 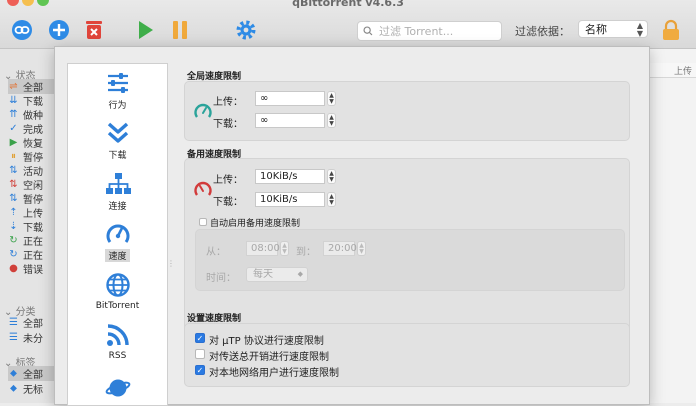 I want to click on delete-button, so click(x=94, y=30).